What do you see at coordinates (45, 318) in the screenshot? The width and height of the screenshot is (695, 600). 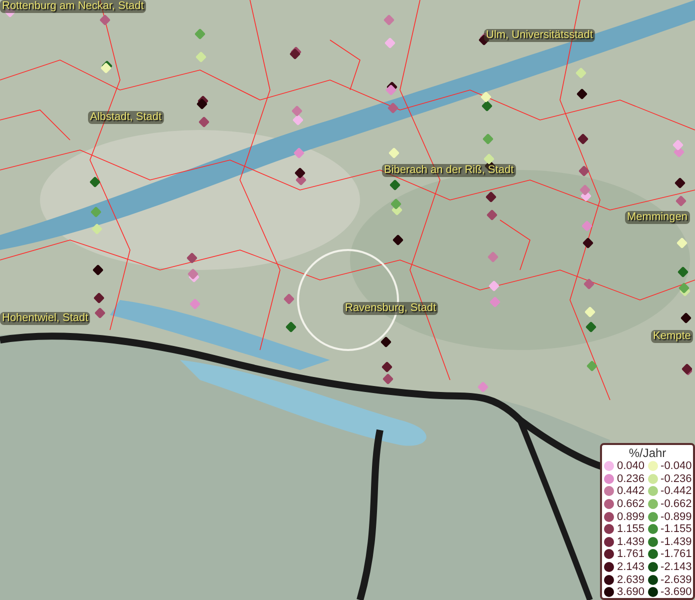 I see `place-label: Hohentwiel, Stadt` at bounding box center [45, 318].